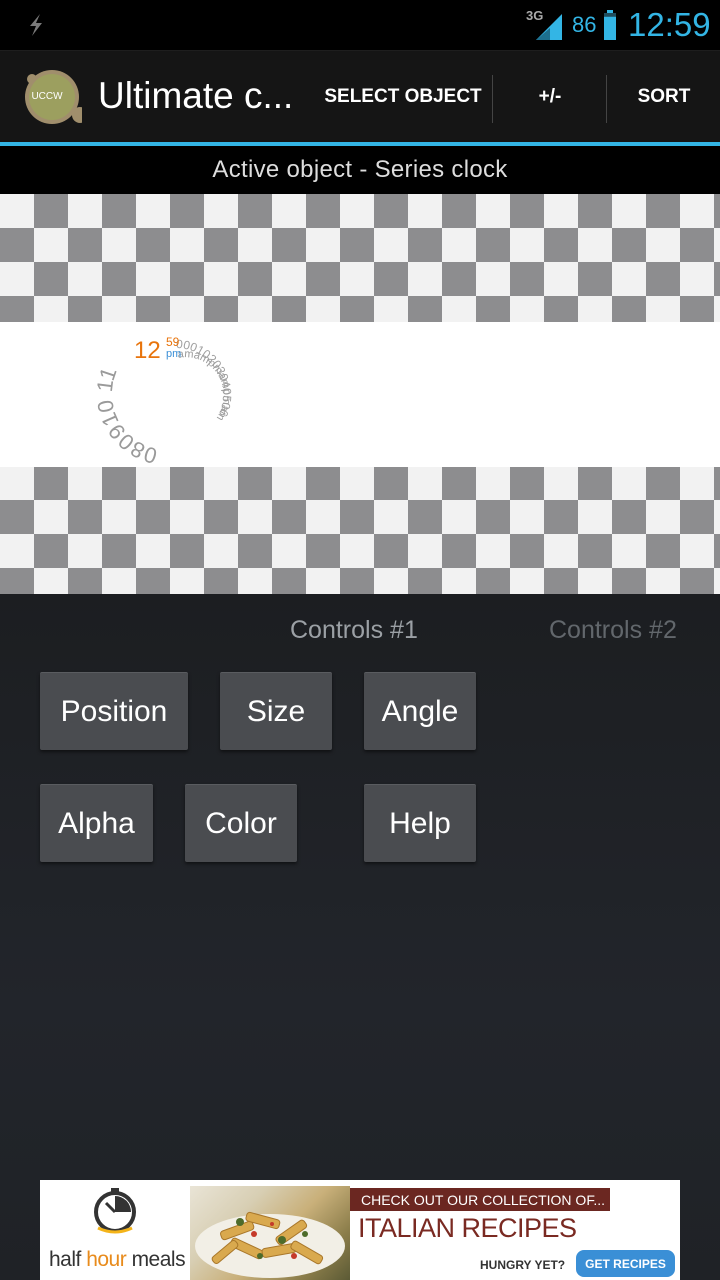 The height and width of the screenshot is (1280, 720). Describe the element at coordinates (96, 823) in the screenshot. I see `alpha-button: Alpha` at that location.